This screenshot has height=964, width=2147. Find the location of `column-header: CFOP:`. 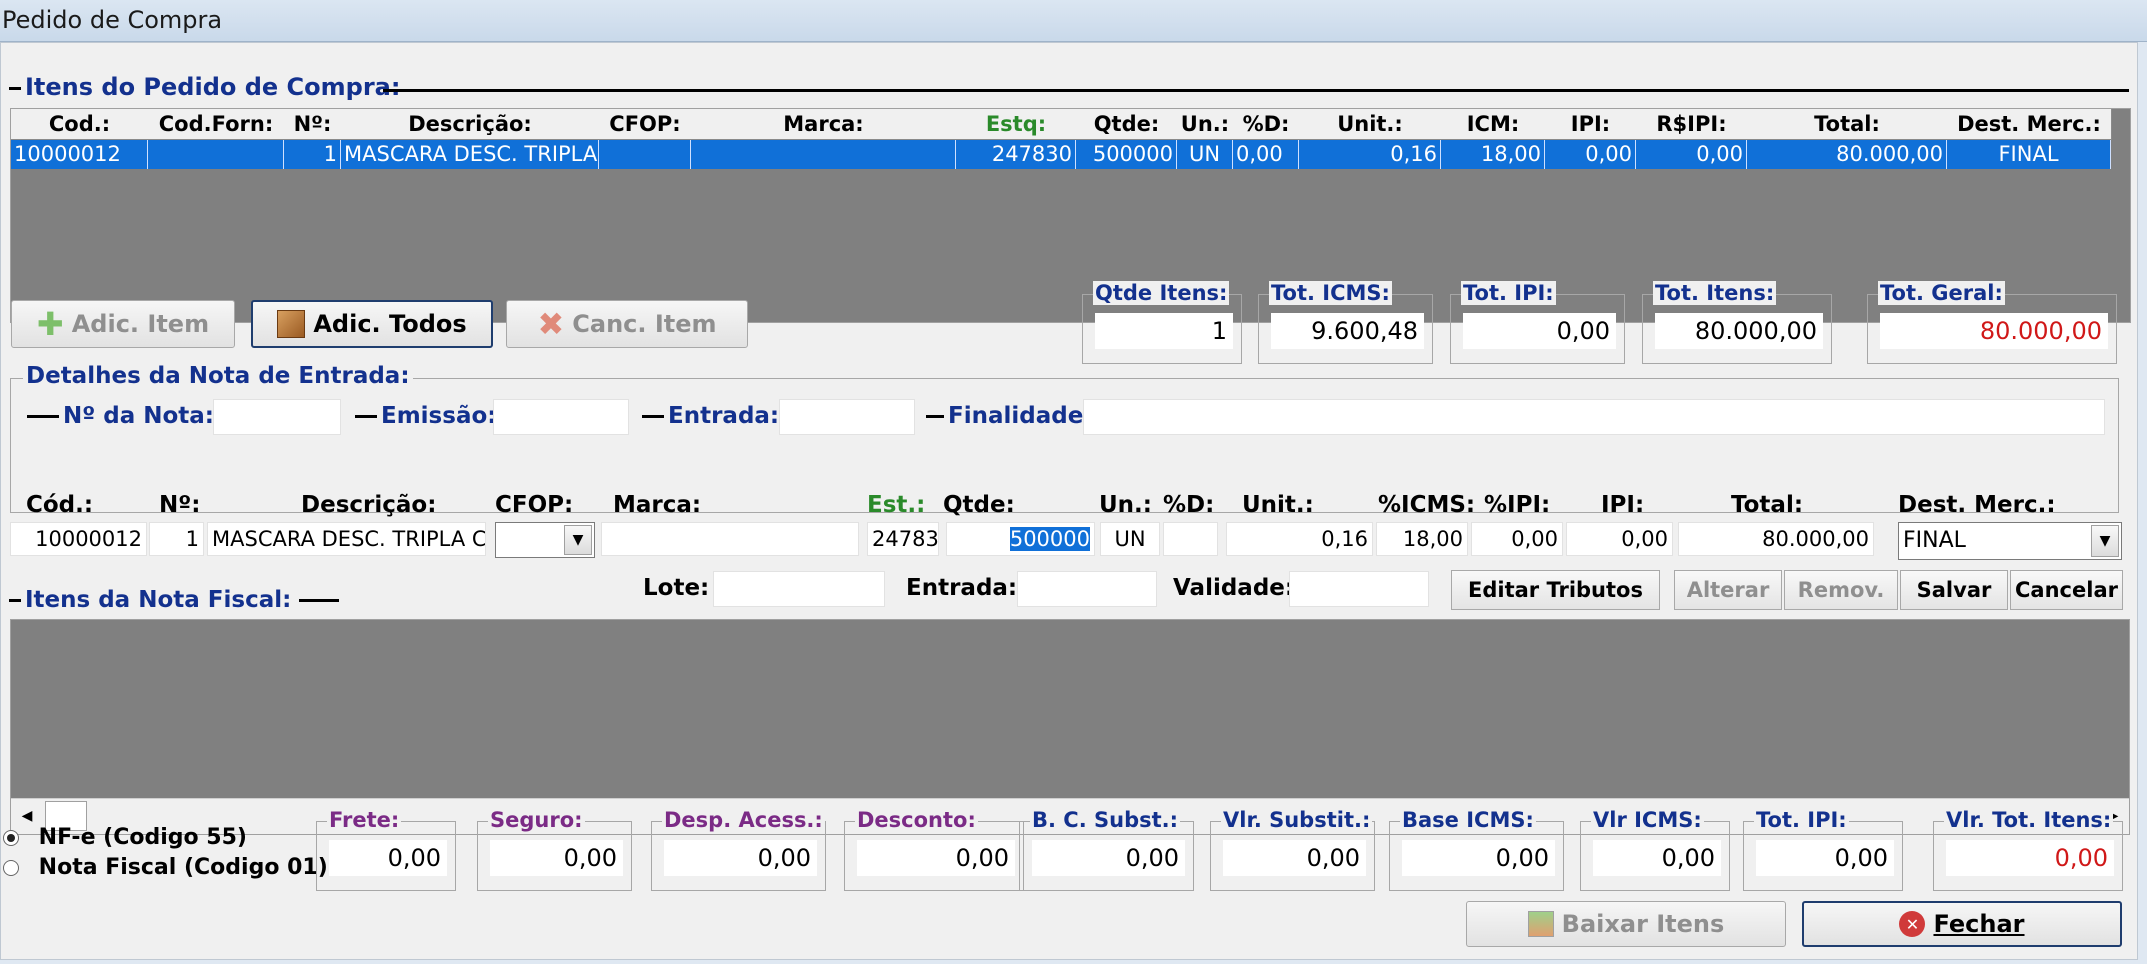

column-header: CFOP: is located at coordinates (645, 124).